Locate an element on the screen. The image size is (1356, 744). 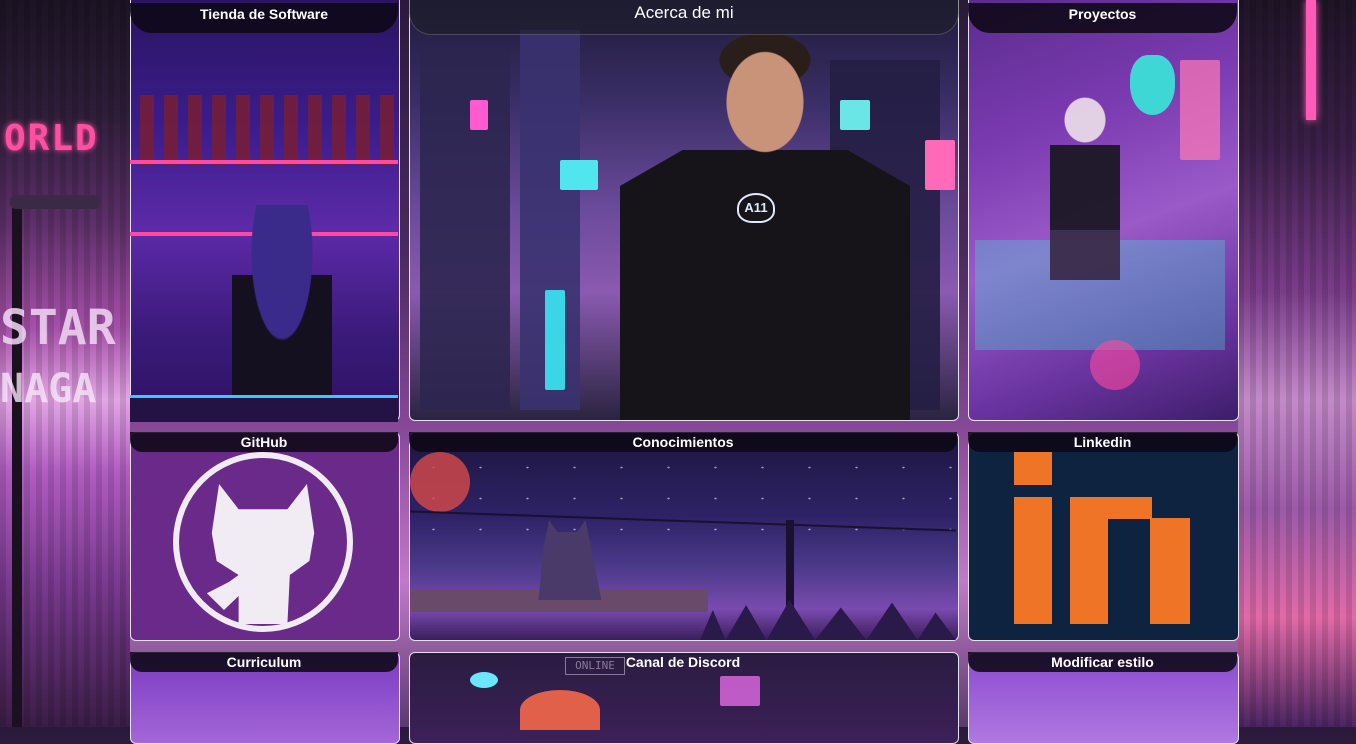
card-title-discord-channel: Canal de Discord is located at coordinates (683, 662).